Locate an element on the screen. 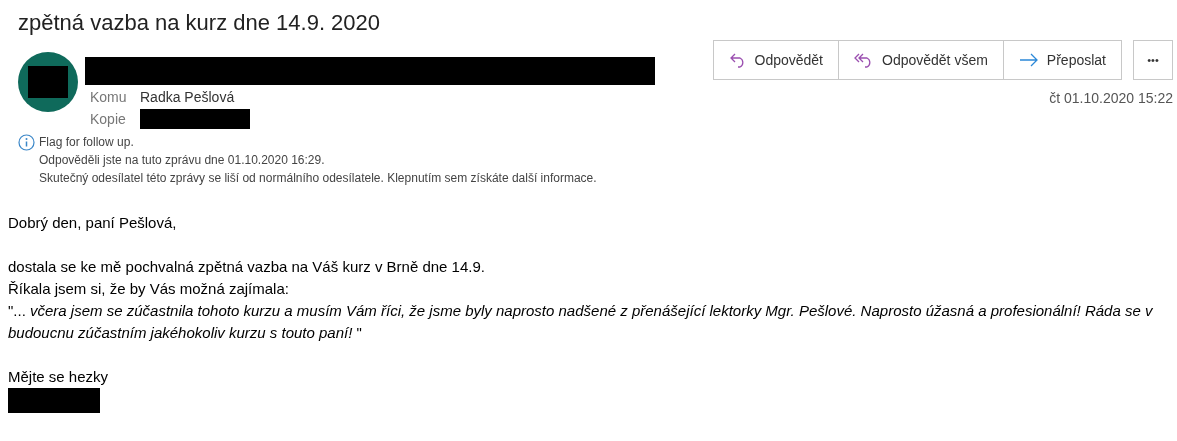 The image size is (1177, 441). info-message: Odpověděli jste na tuto zprávu dne 01.10.2020 16:29. is located at coordinates (182, 160).